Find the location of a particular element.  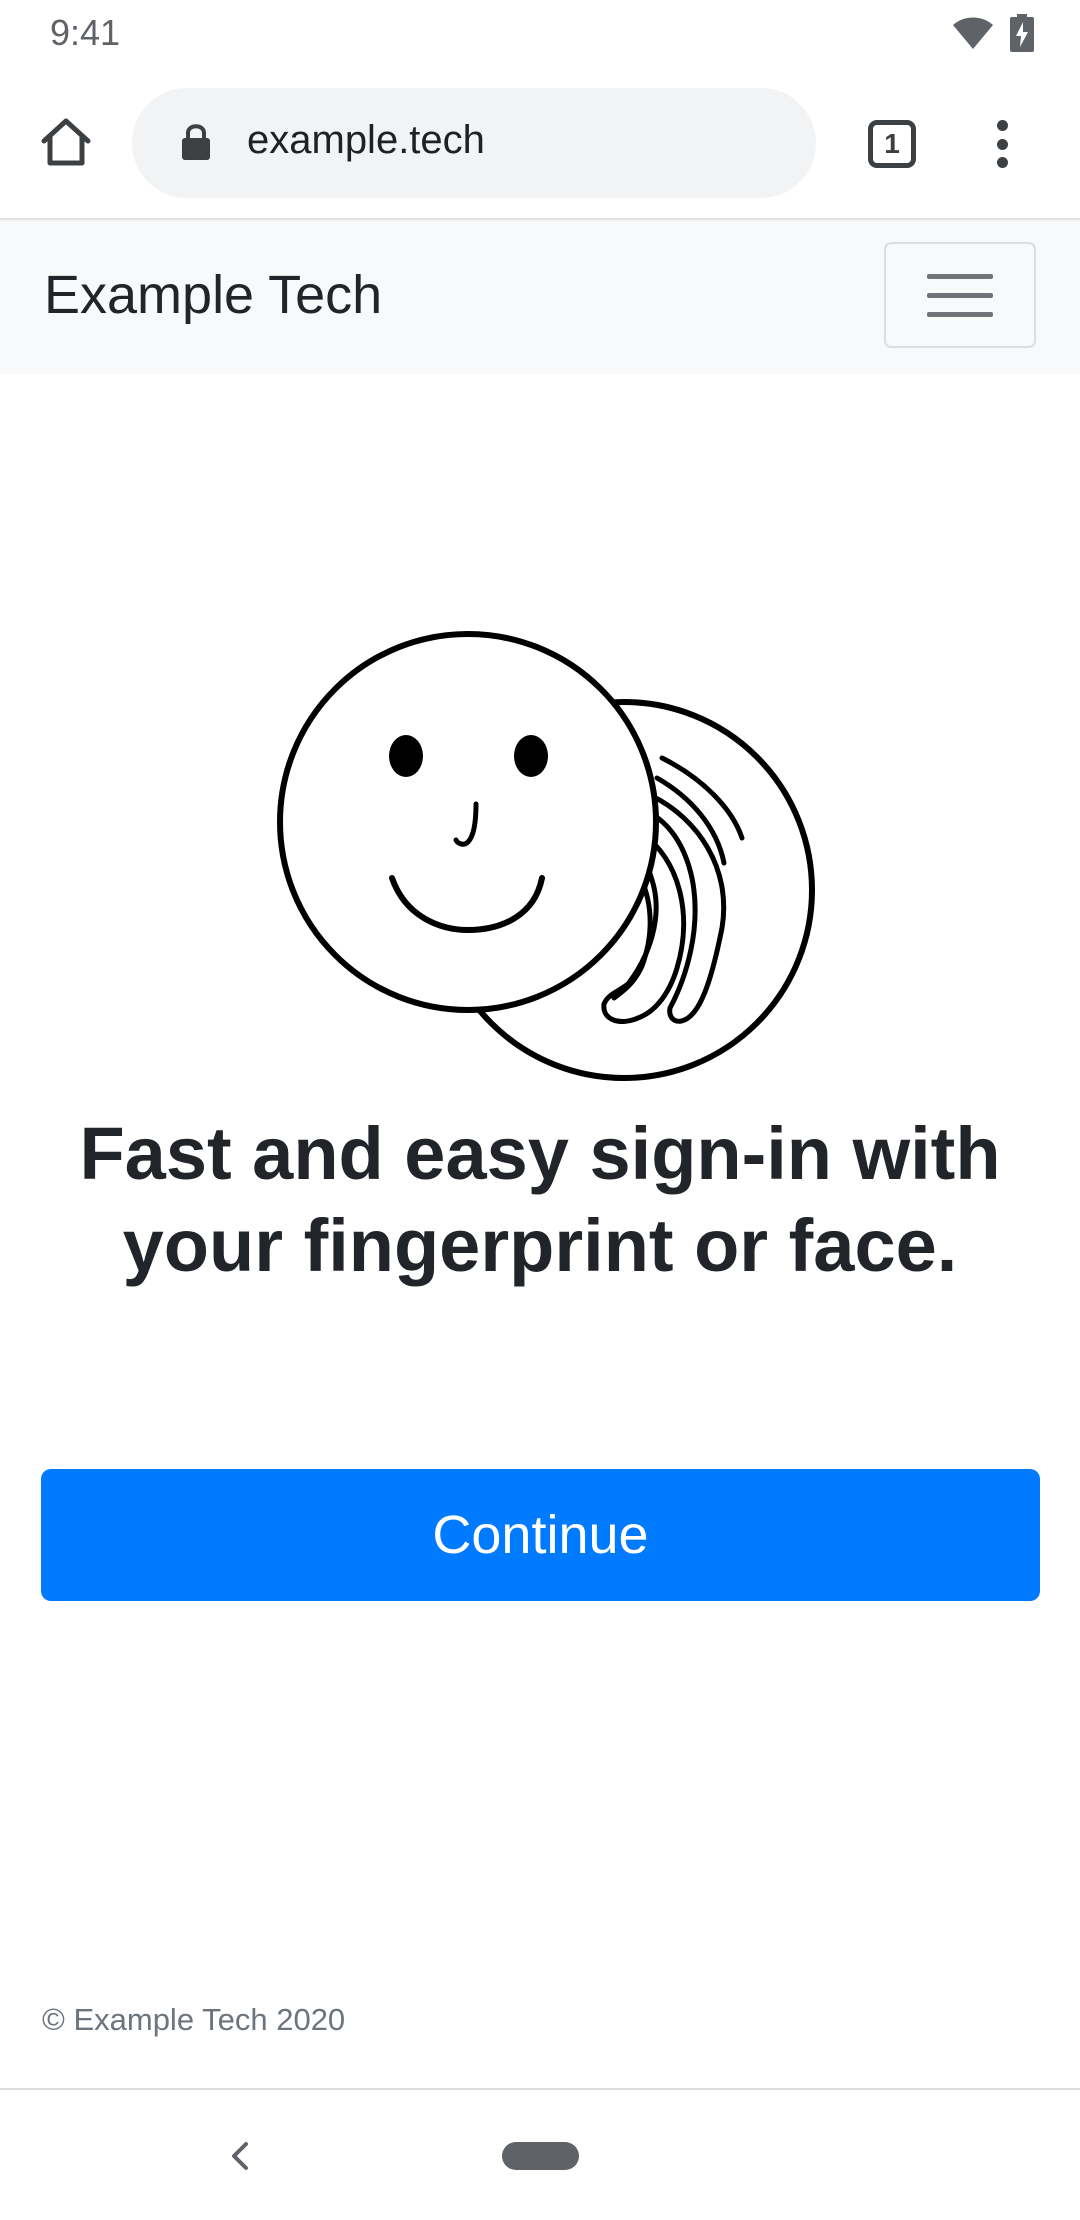

home-icon is located at coordinates (66, 142).